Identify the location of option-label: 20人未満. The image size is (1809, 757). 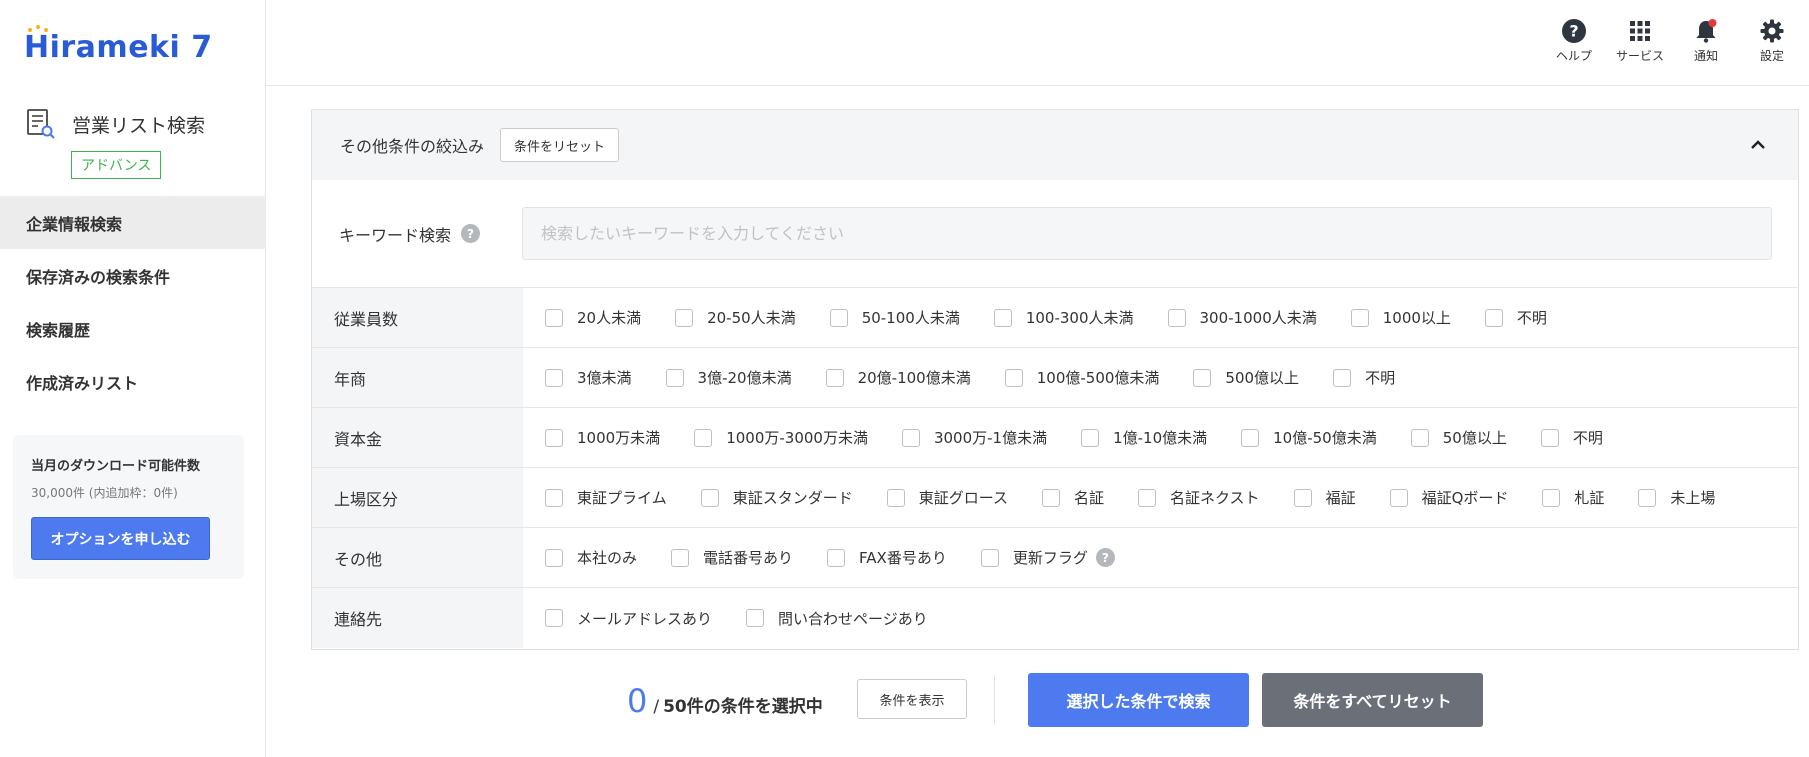
(609, 318).